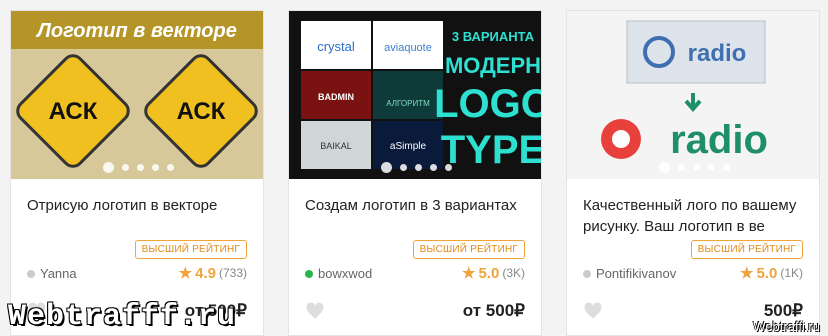  I want to click on rating: ★ 4.9 (733), so click(212, 273).